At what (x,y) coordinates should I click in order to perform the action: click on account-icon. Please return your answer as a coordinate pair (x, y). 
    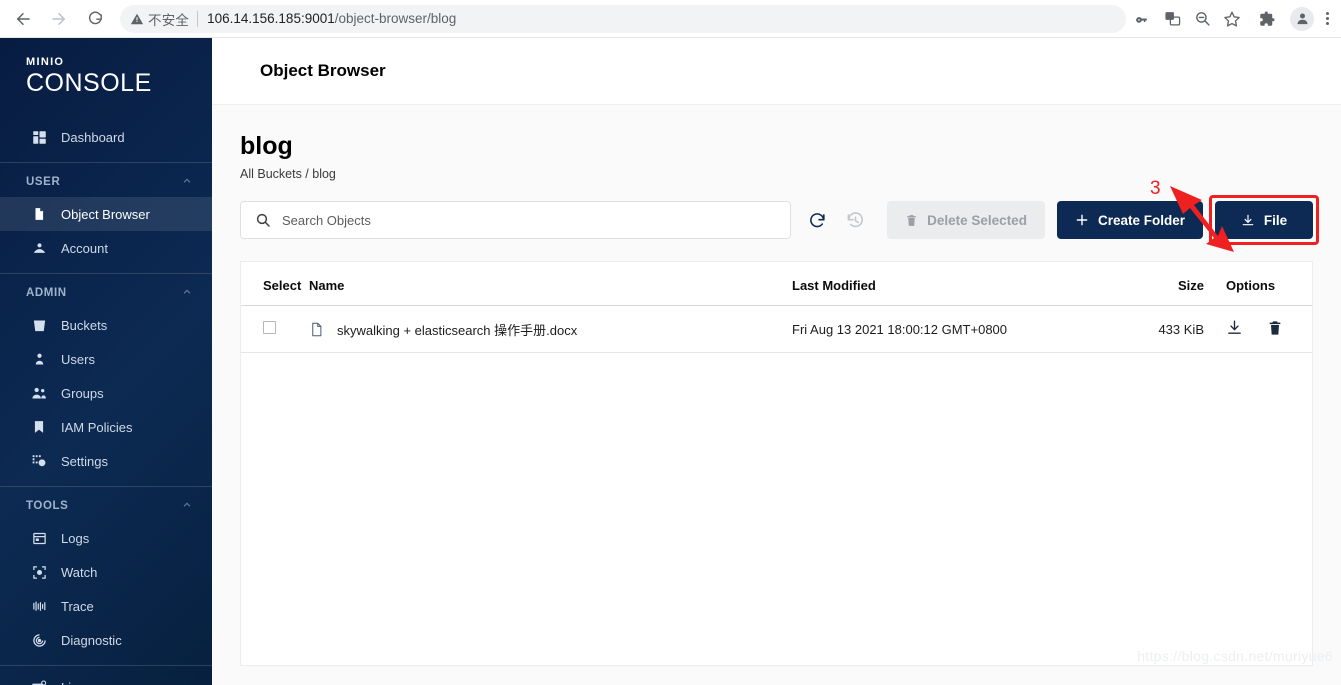
    Looking at the image, I should click on (39, 248).